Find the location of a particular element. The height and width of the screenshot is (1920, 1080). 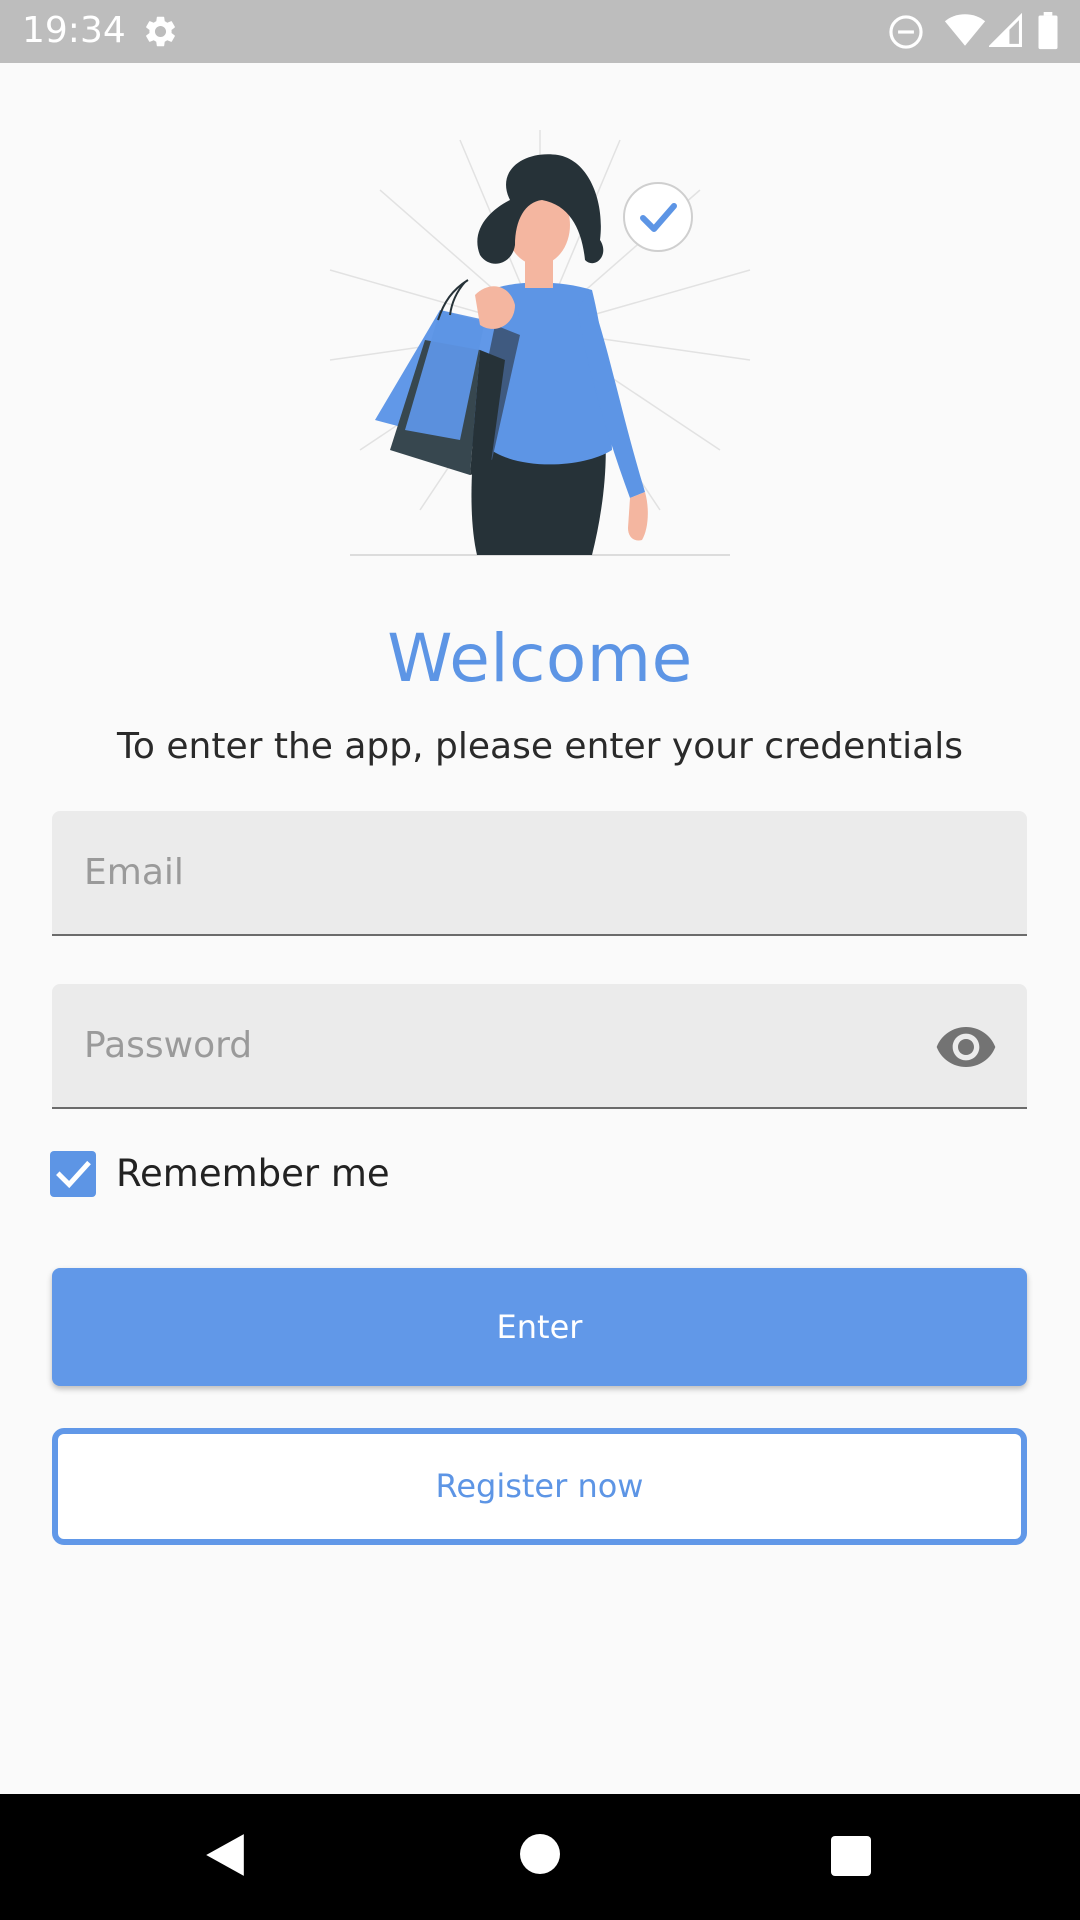

remember-me-checkbox is located at coordinates (73, 1174).